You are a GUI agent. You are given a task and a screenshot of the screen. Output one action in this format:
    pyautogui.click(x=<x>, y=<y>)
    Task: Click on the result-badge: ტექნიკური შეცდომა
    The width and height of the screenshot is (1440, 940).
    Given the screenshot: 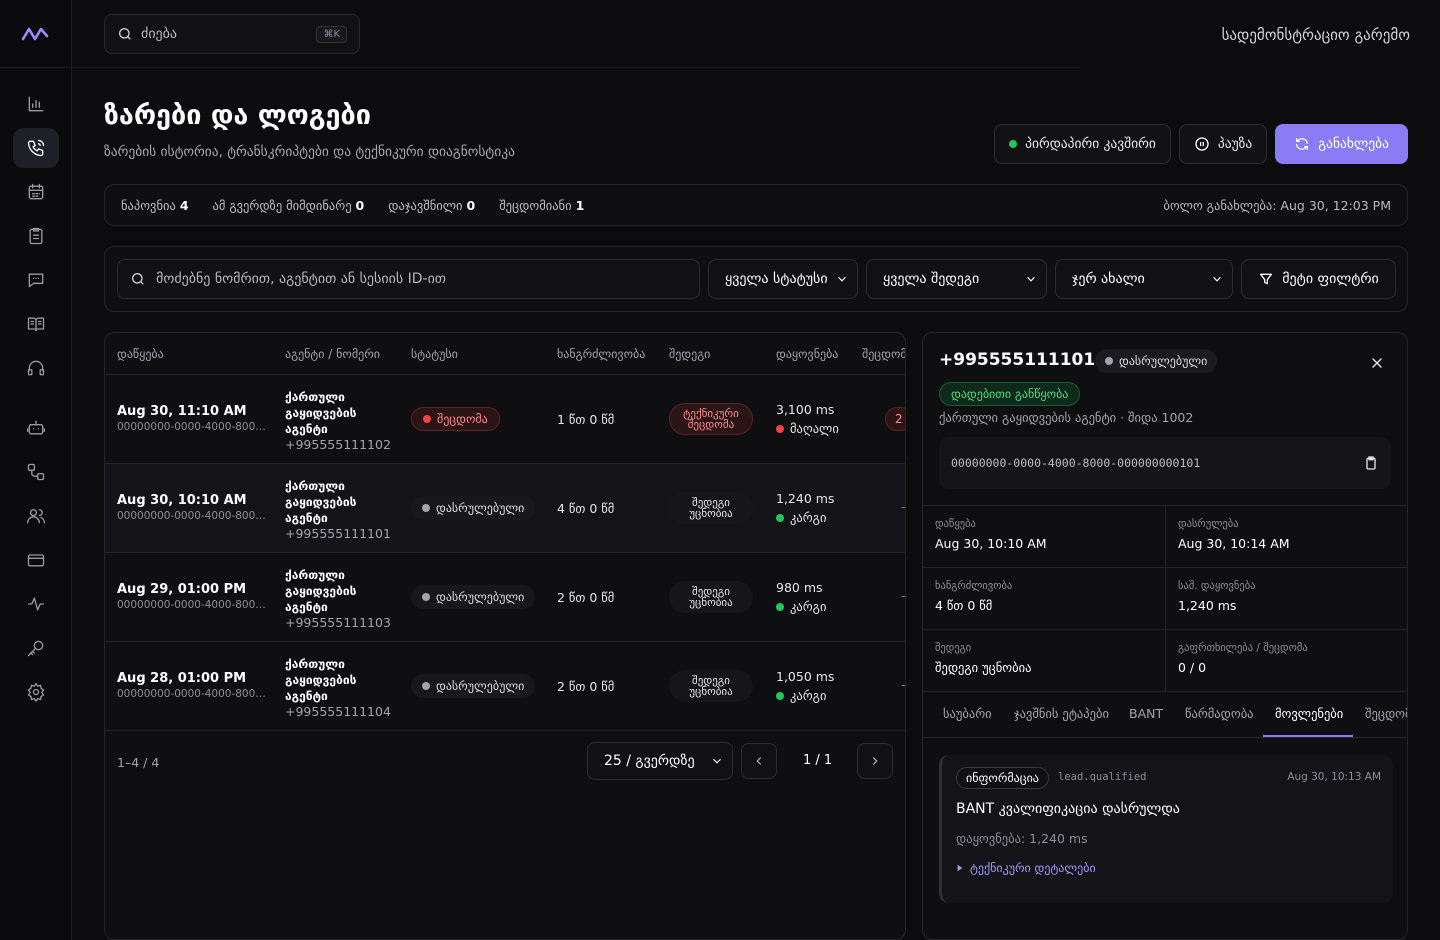 What is the action you would take?
    pyautogui.click(x=711, y=419)
    